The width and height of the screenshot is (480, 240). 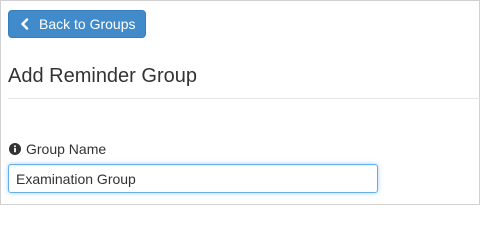 What do you see at coordinates (66, 149) in the screenshot?
I see `group-name-label-text: Group Name` at bounding box center [66, 149].